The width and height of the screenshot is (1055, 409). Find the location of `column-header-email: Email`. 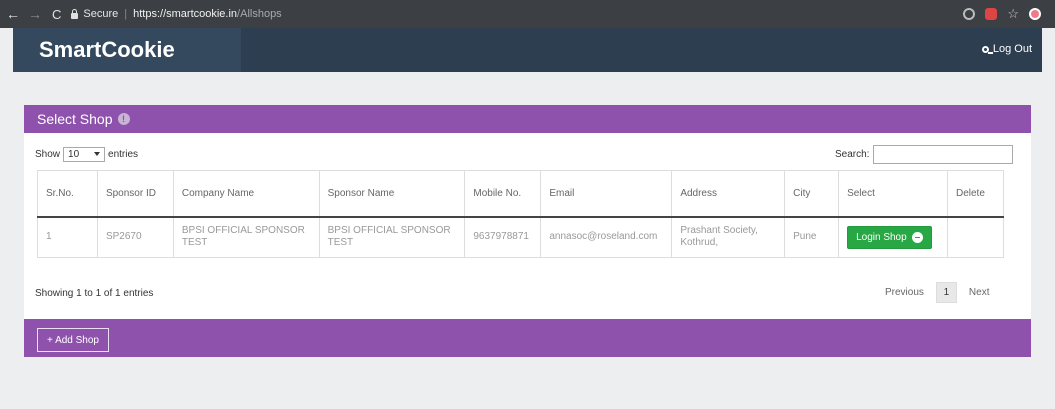

column-header-email: Email is located at coordinates (606, 194).